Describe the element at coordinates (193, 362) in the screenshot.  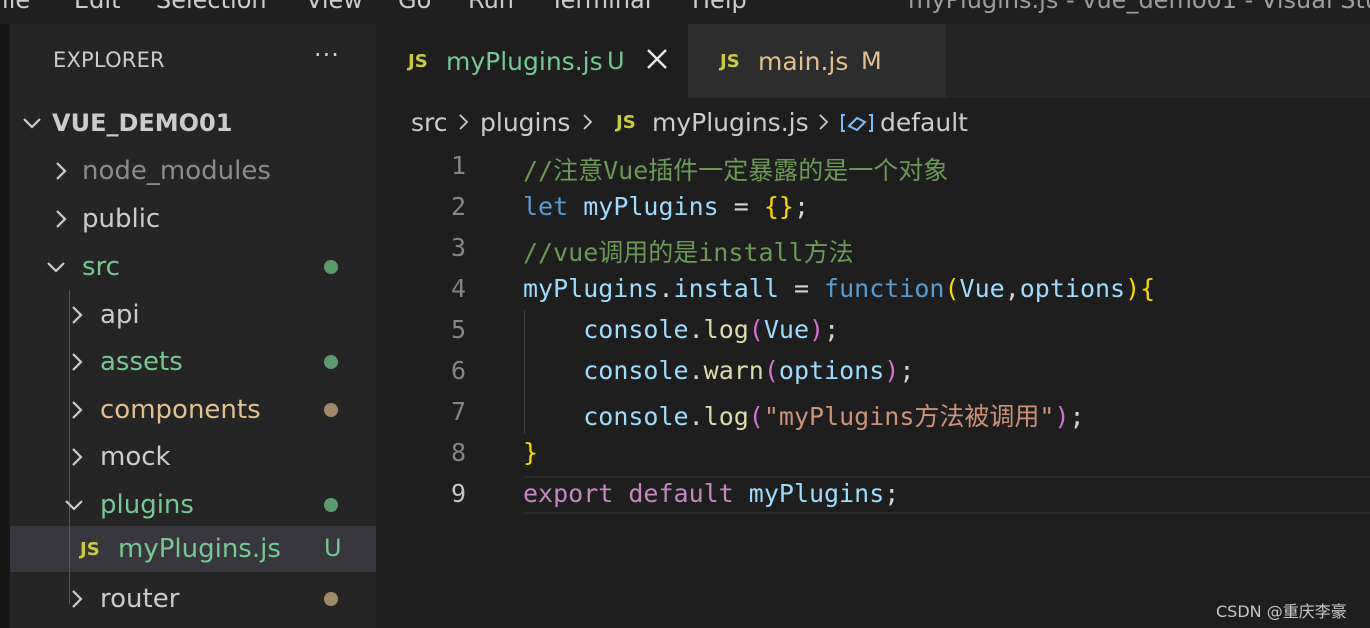
I see `tree-item-assets: assets` at that location.